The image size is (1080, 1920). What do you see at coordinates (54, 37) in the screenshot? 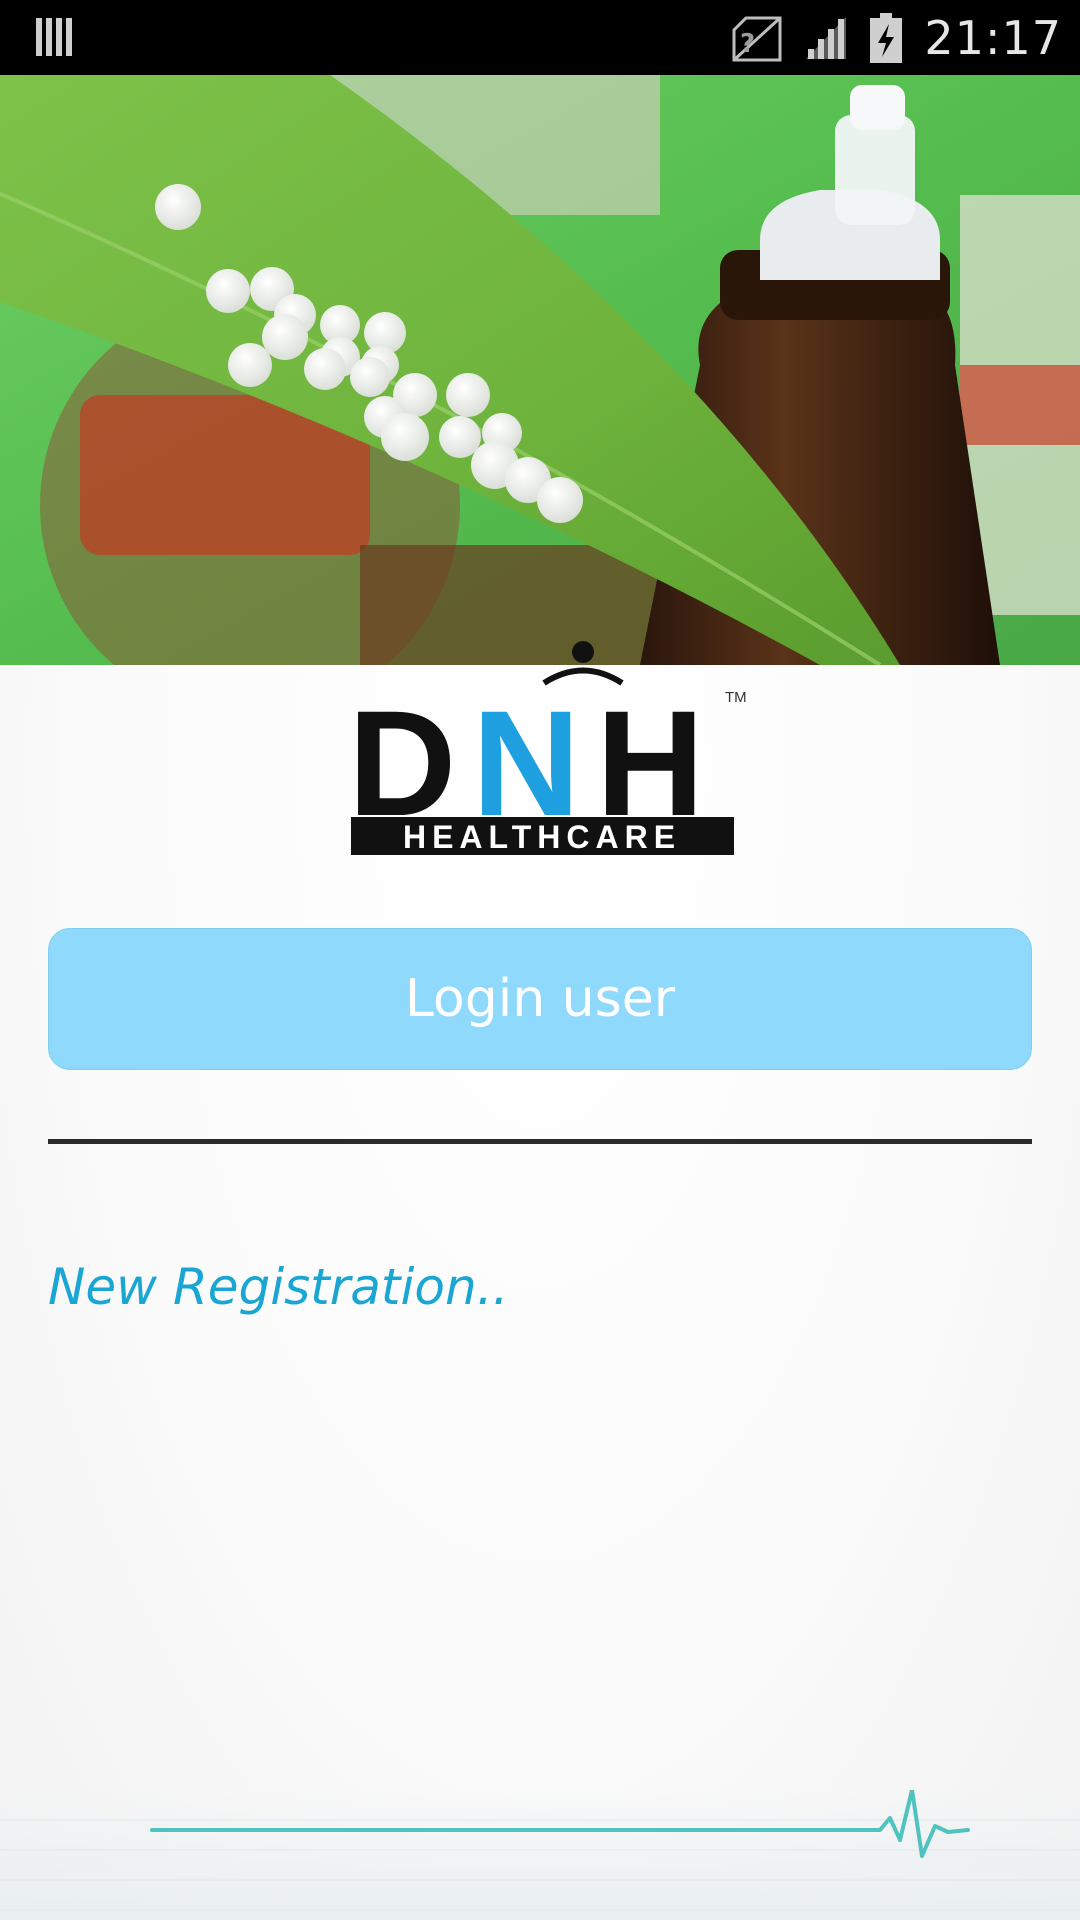
I see `notification-icon` at bounding box center [54, 37].